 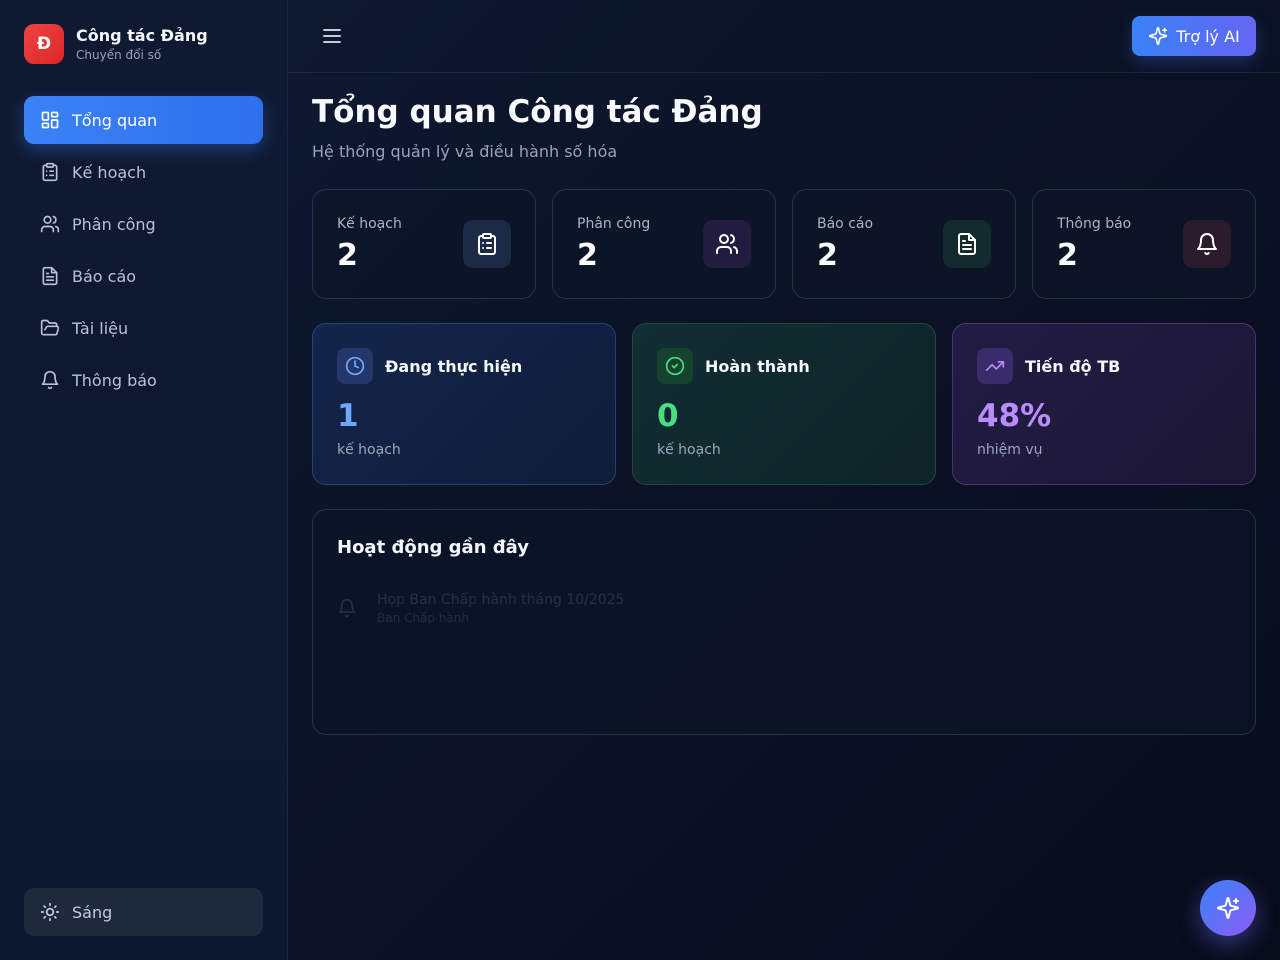 I want to click on stat-card-assignments: Phân công 2, so click(x=664, y=244).